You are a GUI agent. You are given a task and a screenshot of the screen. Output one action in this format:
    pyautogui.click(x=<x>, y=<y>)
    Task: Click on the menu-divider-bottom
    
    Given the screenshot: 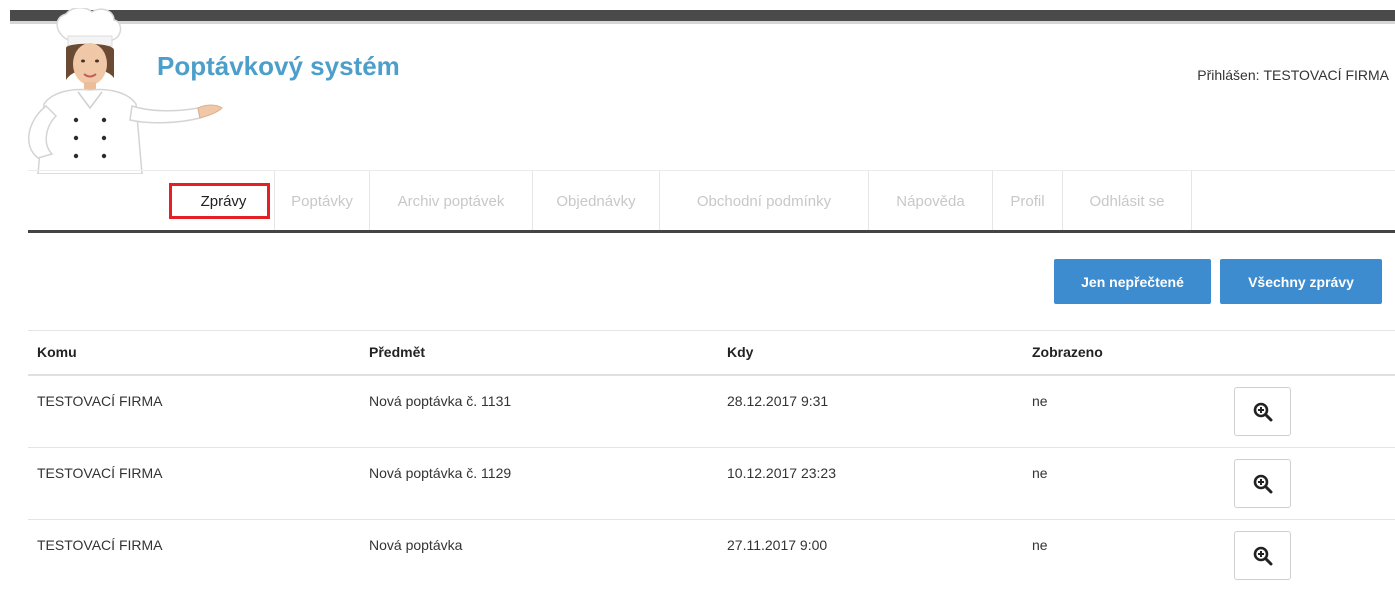 What is the action you would take?
    pyautogui.click(x=711, y=231)
    